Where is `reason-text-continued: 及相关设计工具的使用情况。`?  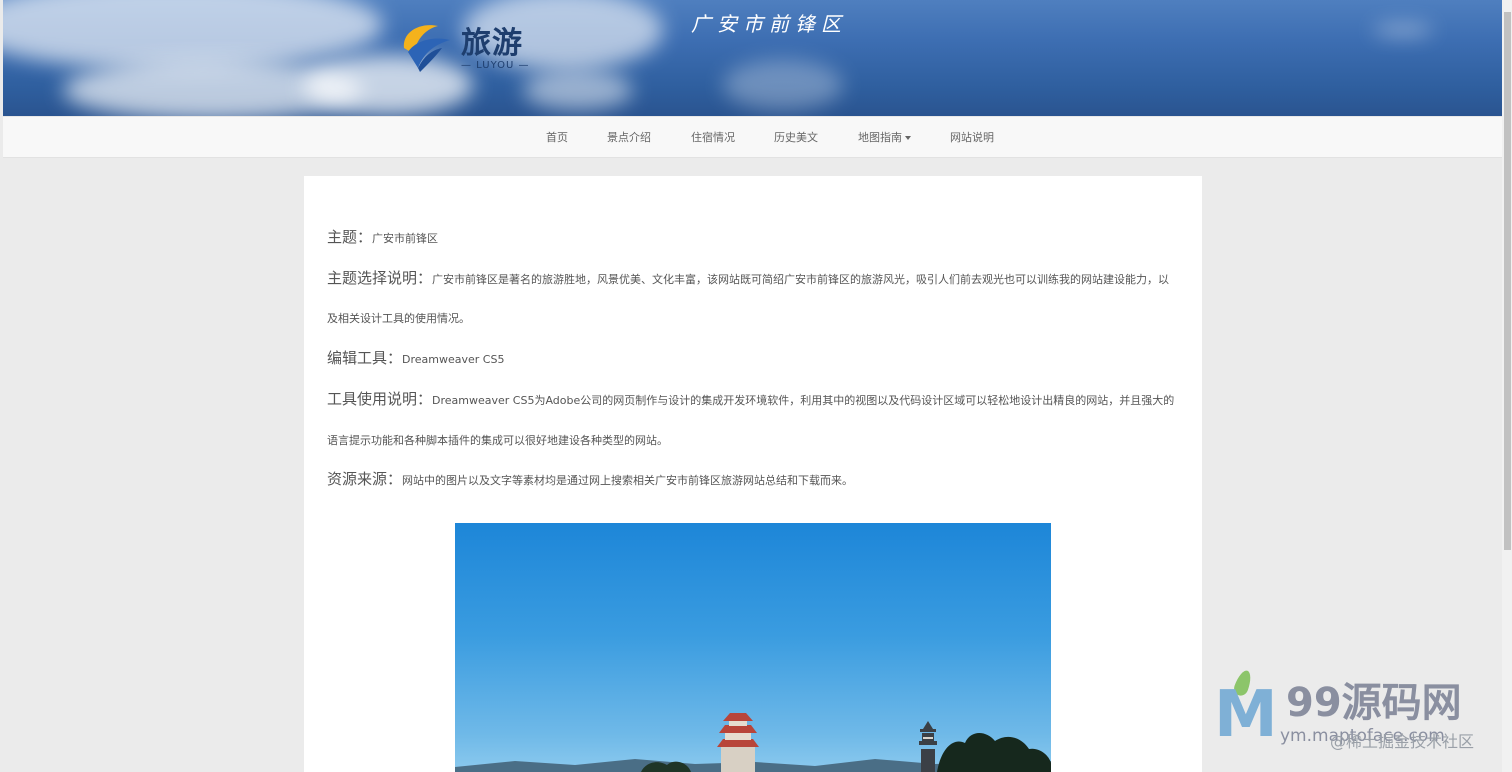
reason-text-continued: 及相关设计工具的使用情况。 is located at coordinates (398, 318).